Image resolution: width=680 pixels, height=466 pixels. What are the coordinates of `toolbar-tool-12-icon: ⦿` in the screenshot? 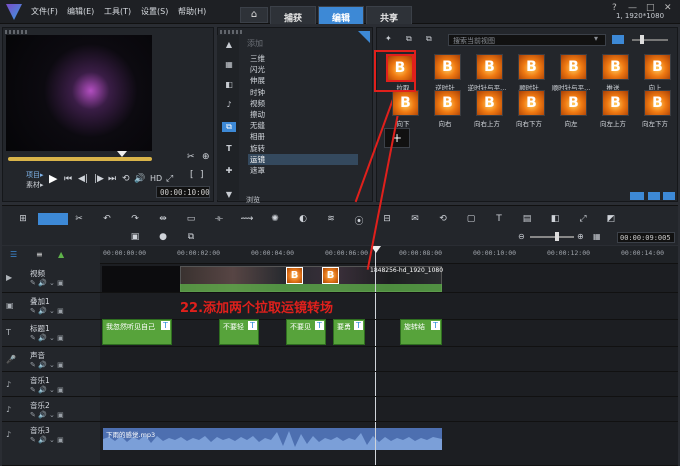 It's located at (359, 220).